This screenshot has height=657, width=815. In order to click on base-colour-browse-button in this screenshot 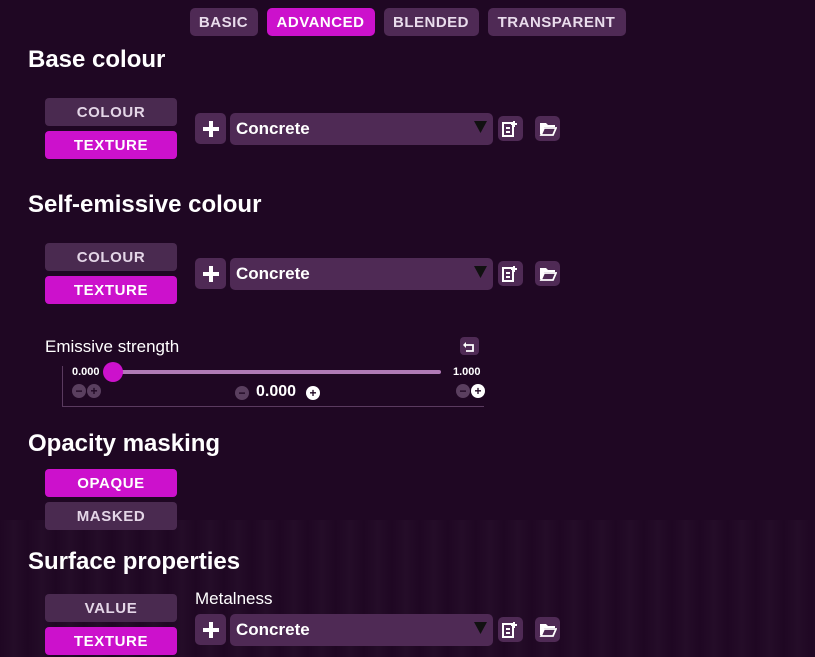, I will do `click(547, 128)`.